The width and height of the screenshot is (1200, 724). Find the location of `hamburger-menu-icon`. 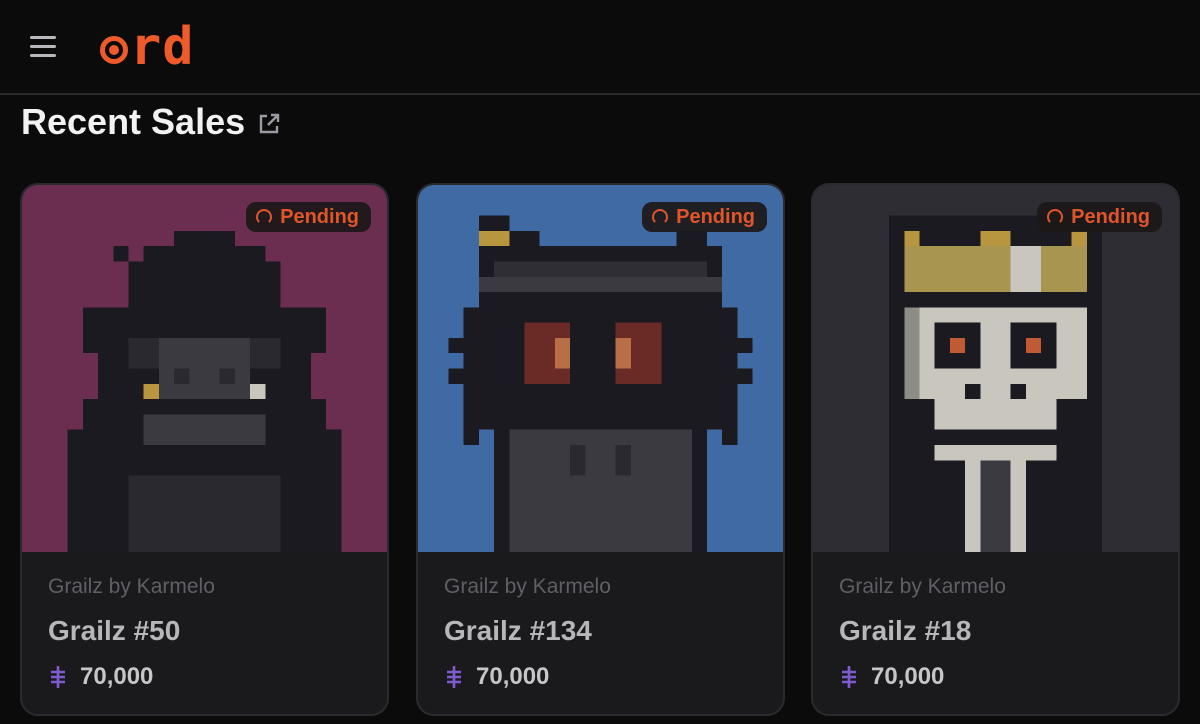

hamburger-menu-icon is located at coordinates (44, 47).